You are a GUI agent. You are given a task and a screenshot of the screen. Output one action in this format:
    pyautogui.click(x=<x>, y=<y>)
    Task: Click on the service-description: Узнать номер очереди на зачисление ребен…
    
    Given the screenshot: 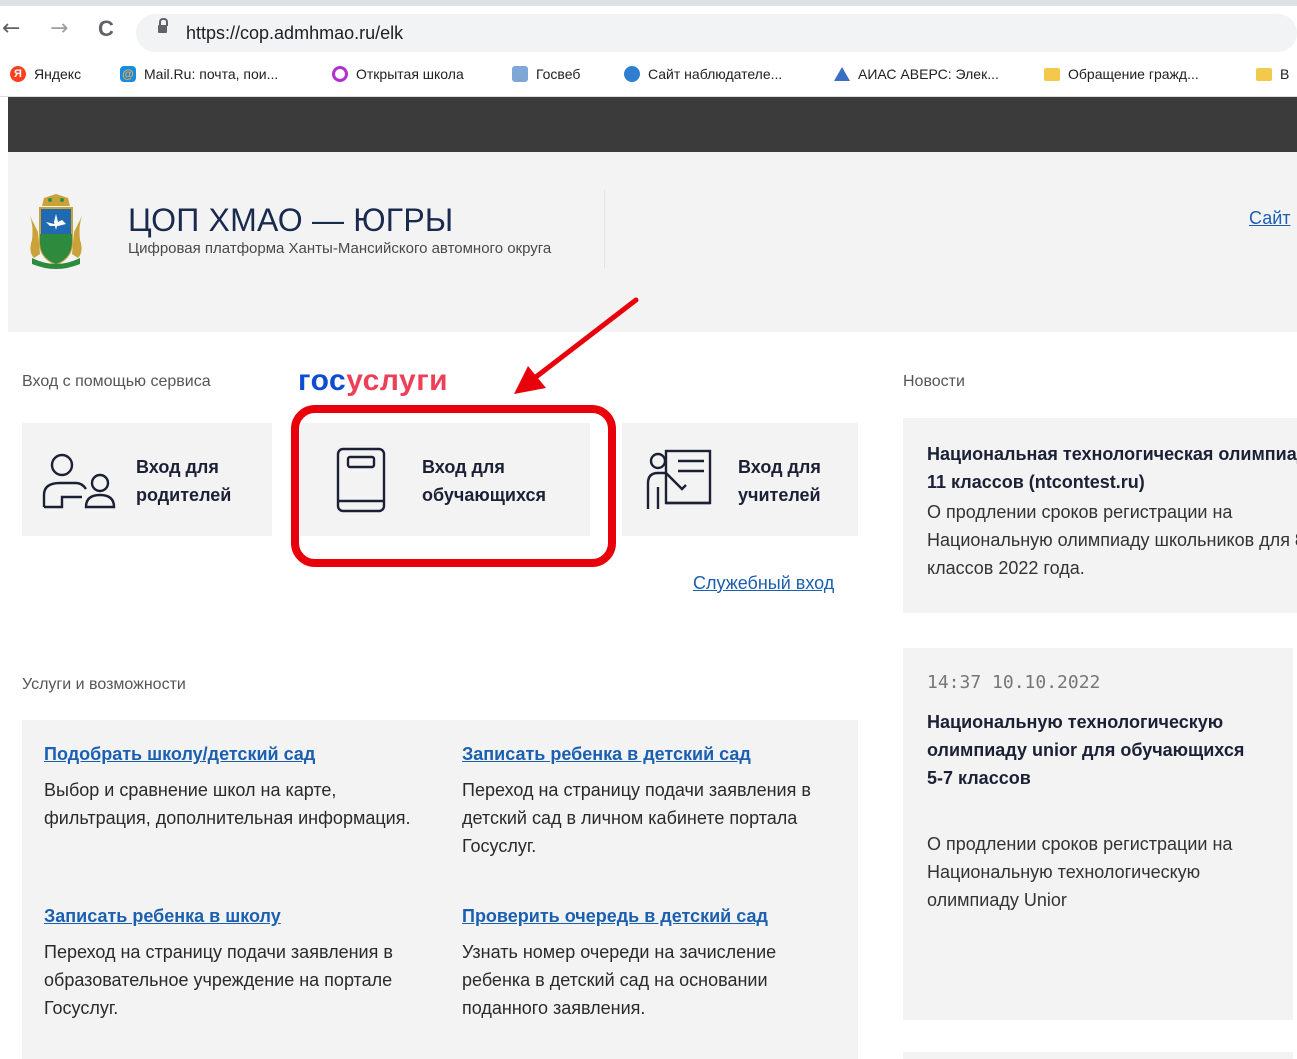 What is the action you would take?
    pyautogui.click(x=619, y=980)
    